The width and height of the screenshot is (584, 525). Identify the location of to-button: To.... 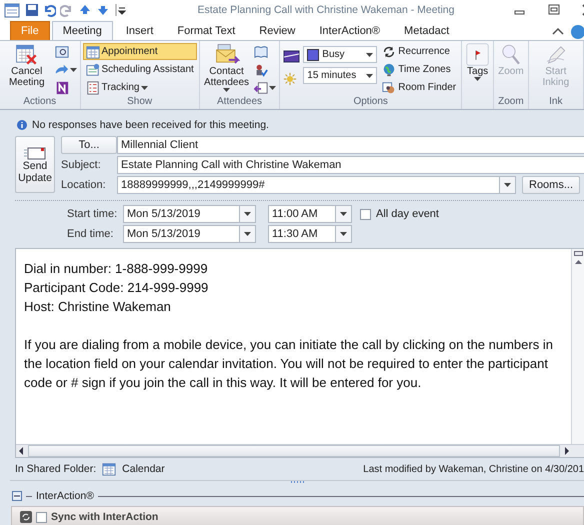
(89, 145).